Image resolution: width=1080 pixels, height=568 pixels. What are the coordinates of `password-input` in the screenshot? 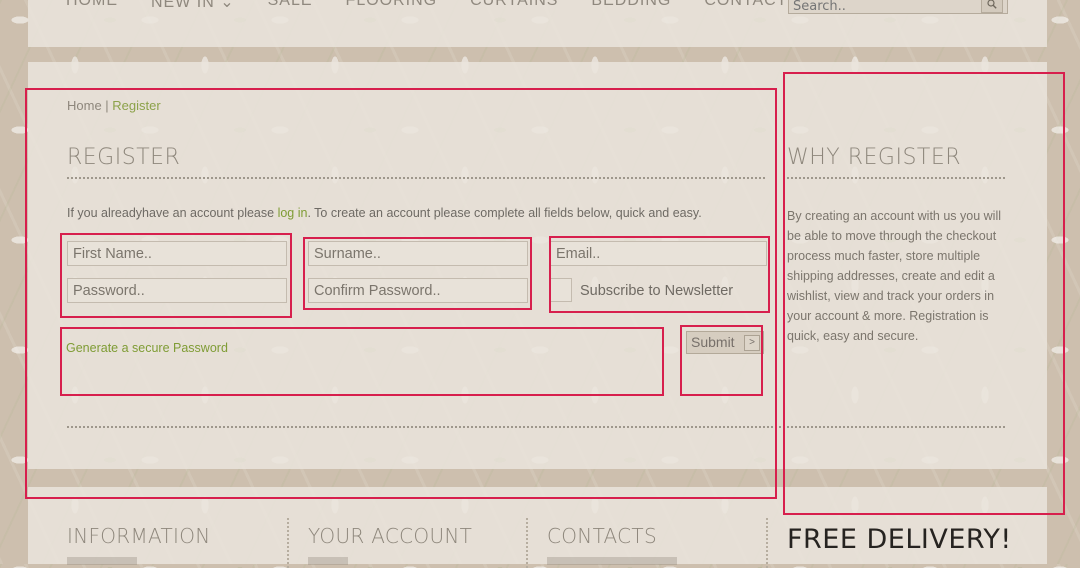 It's located at (177, 290).